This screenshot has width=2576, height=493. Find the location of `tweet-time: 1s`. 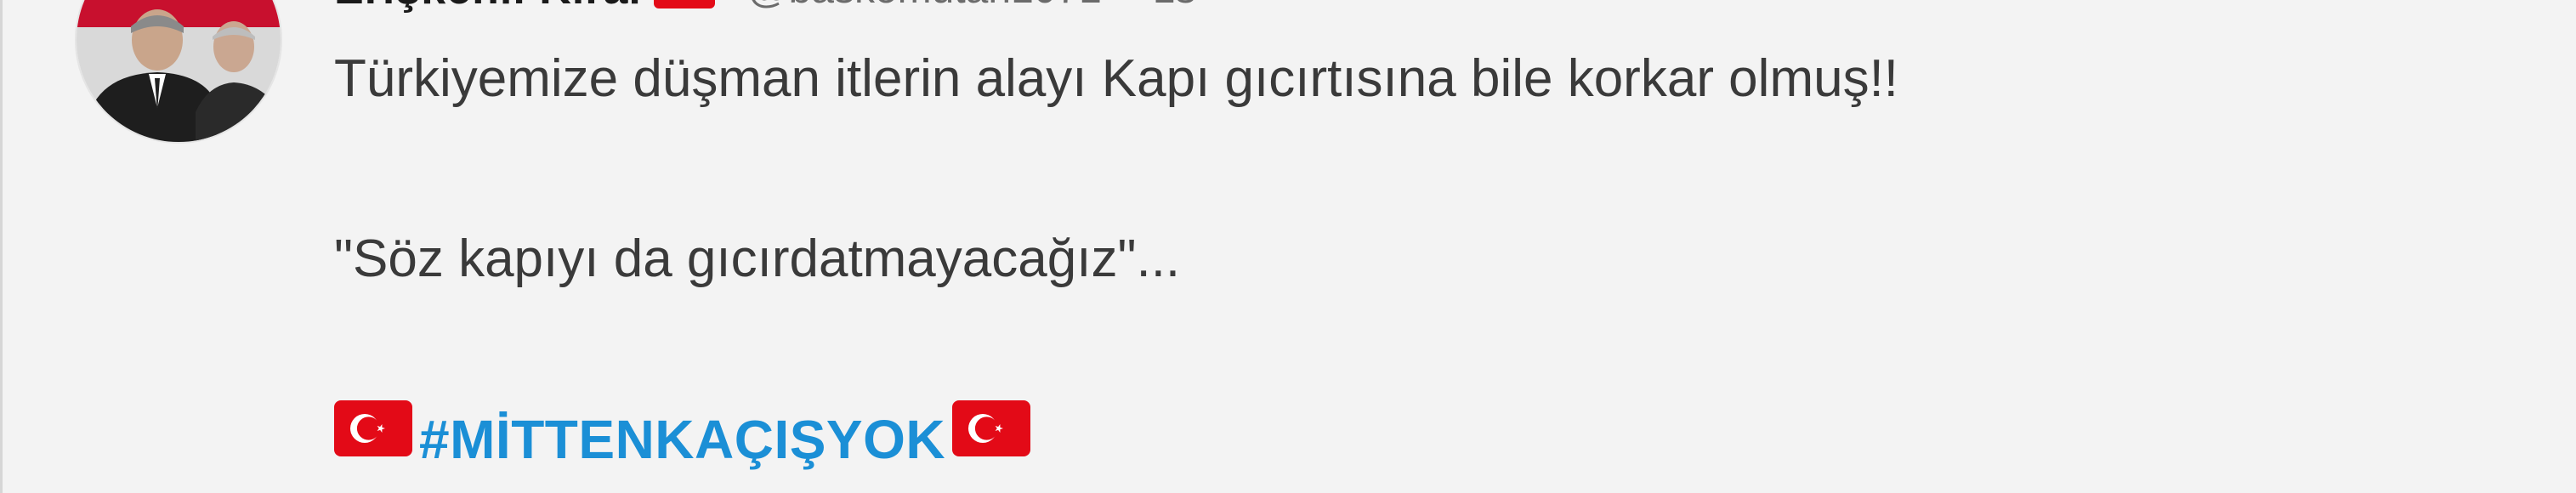

tweet-time: 1s is located at coordinates (1175, 6).